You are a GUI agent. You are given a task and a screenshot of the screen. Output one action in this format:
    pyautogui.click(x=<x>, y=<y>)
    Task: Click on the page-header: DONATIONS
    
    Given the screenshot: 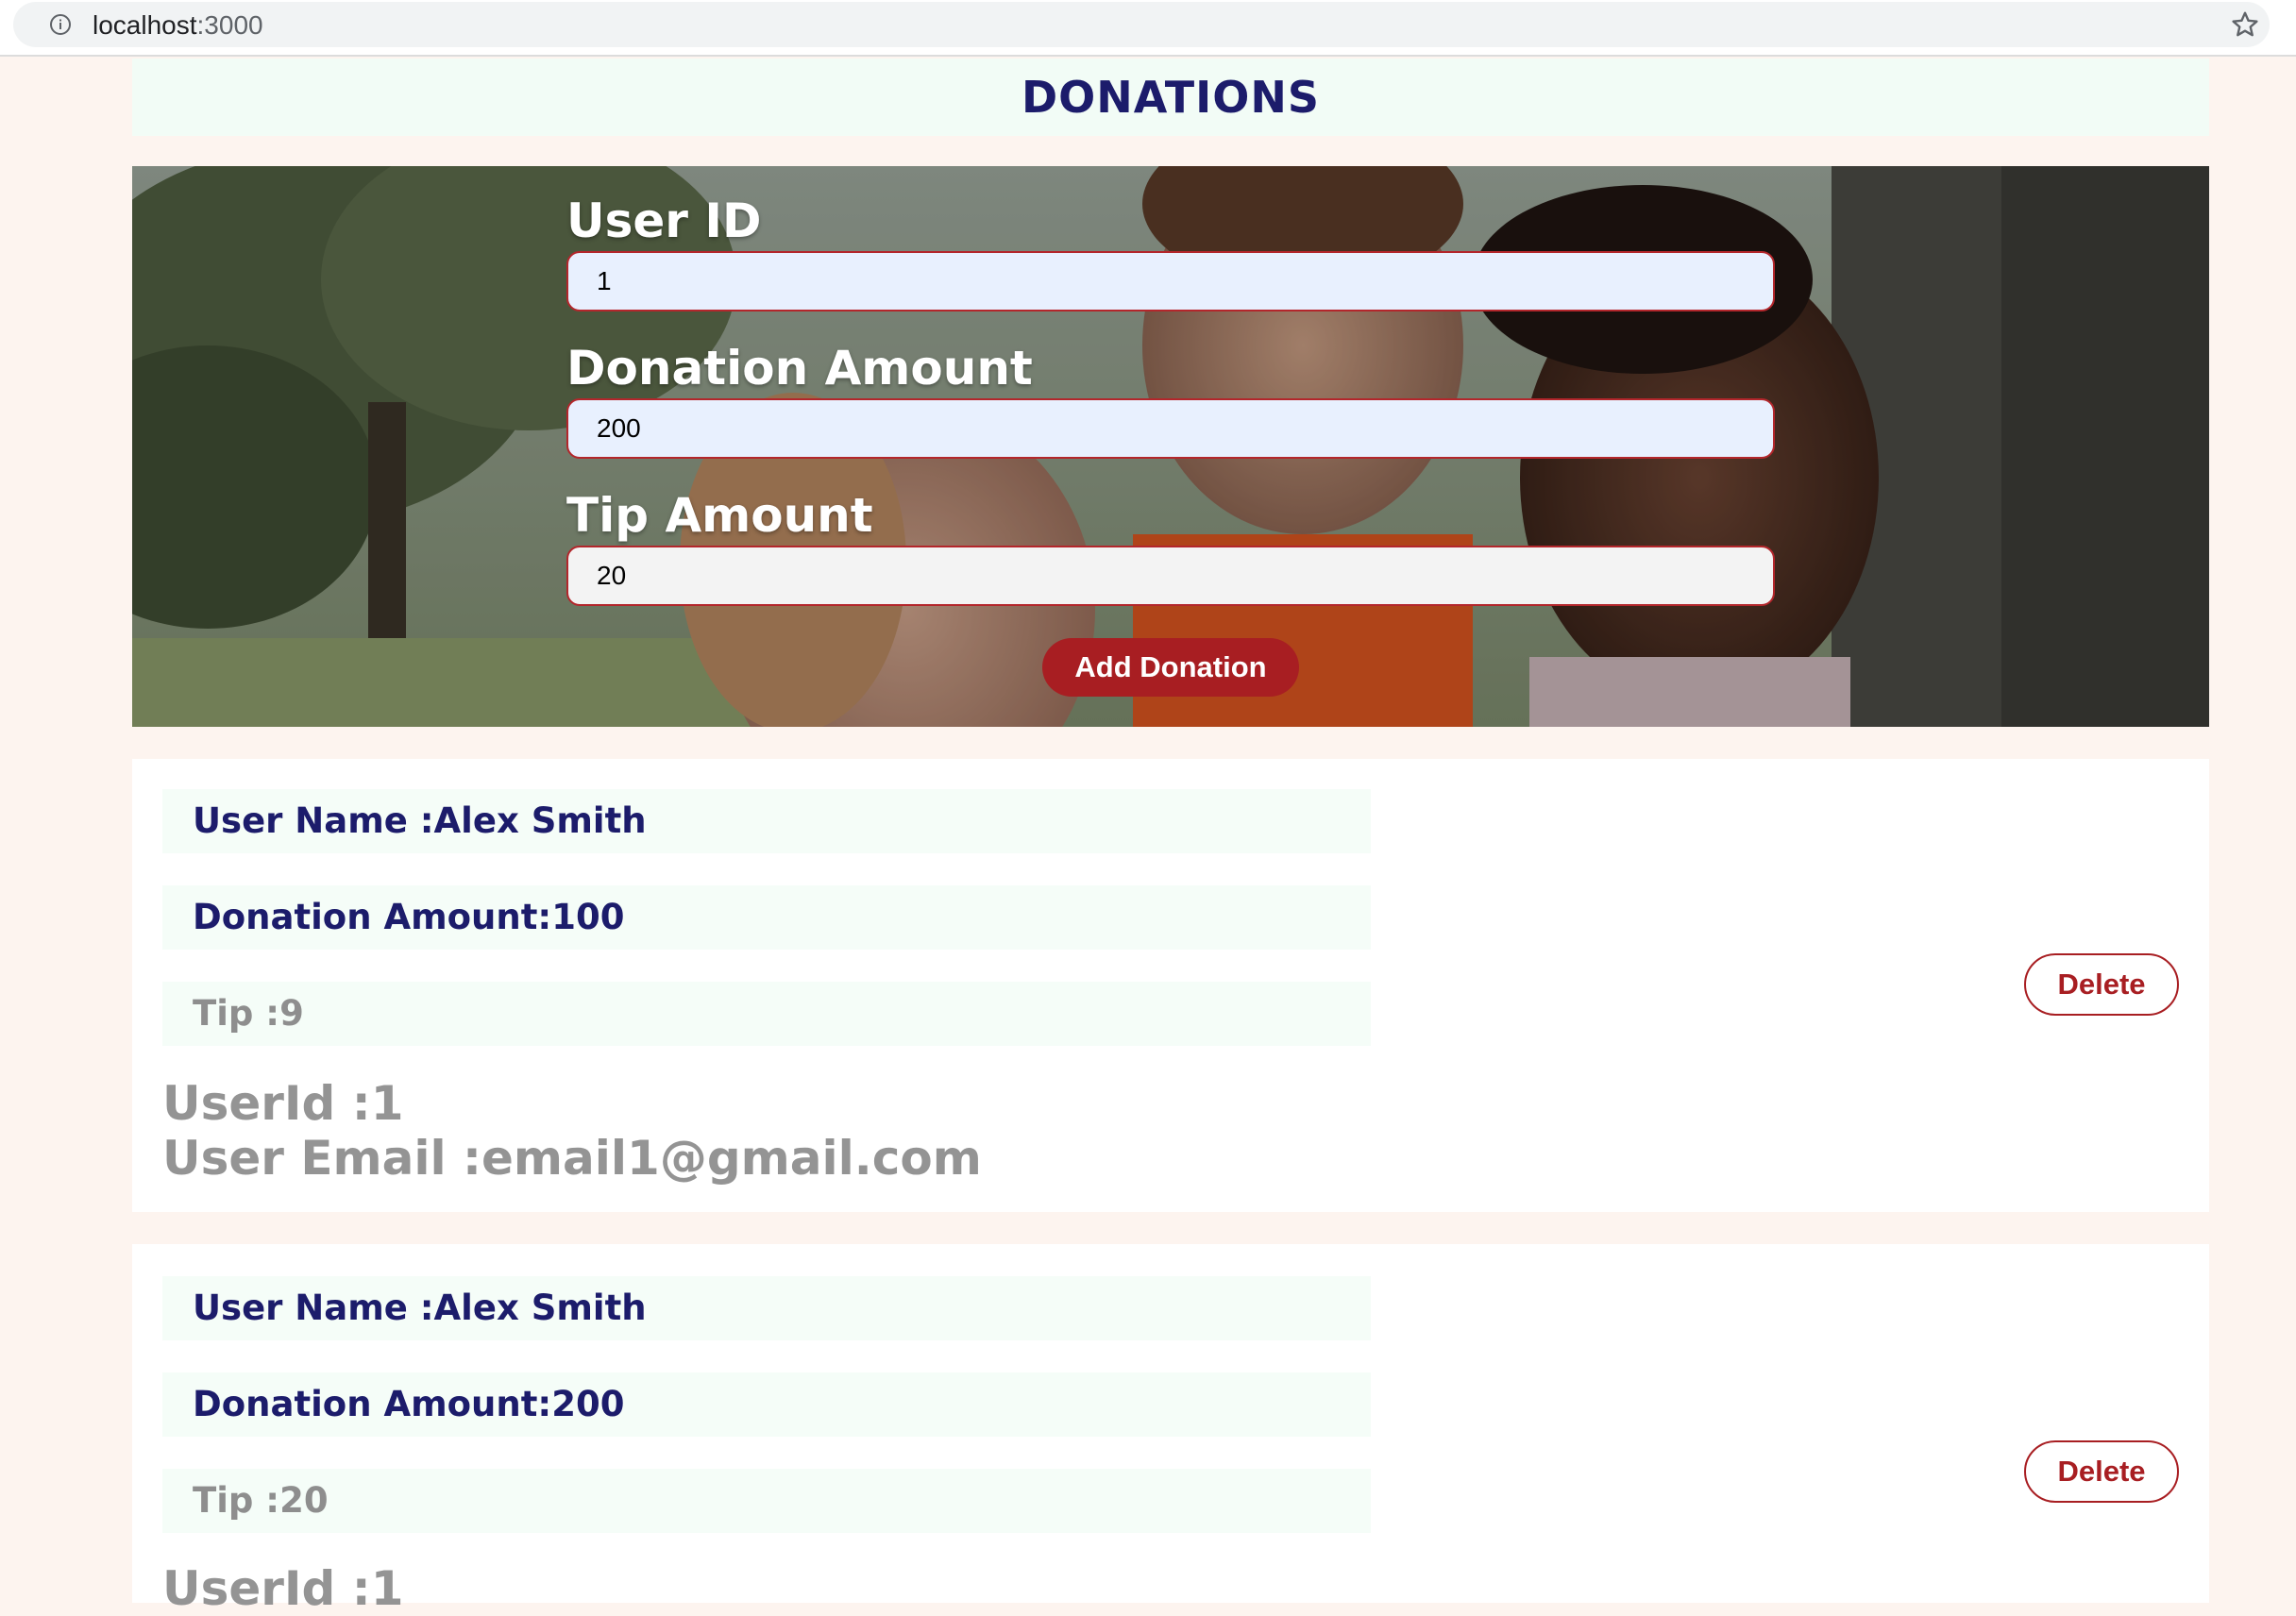 What is the action you would take?
    pyautogui.click(x=1170, y=97)
    